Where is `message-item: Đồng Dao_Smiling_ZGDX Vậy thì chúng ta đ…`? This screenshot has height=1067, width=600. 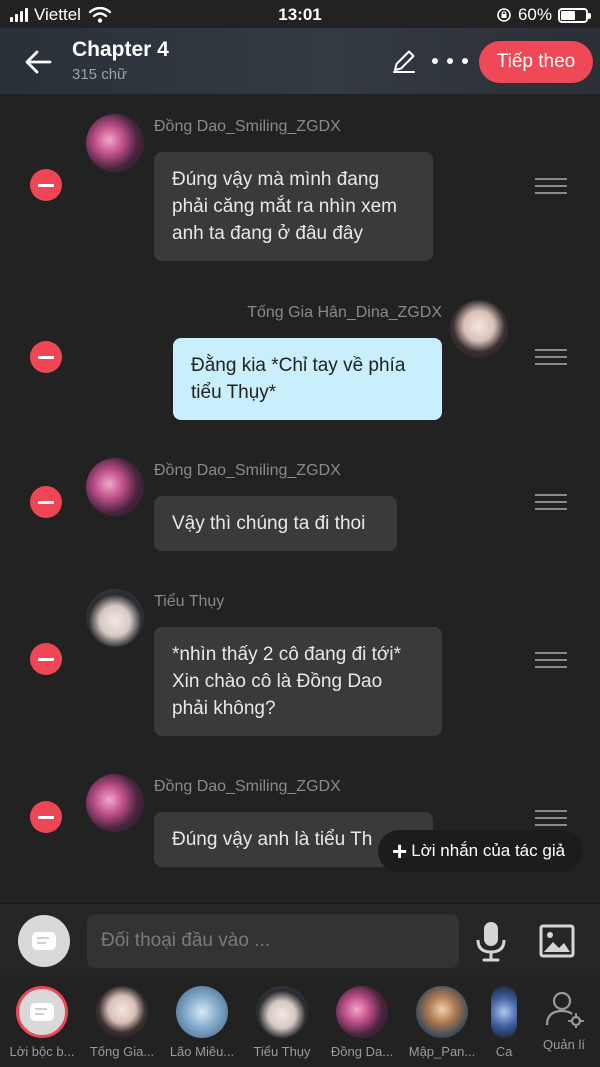 message-item: Đồng Dao_Smiling_ZGDX Vậy thì chúng ta đ… is located at coordinates (300, 514).